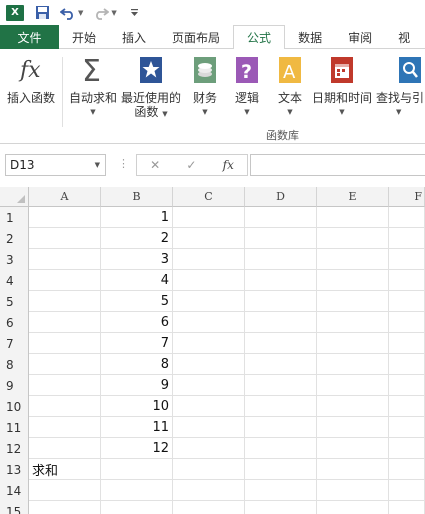 The height and width of the screenshot is (514, 425). I want to click on lookup-dropdown-icon: ▼, so click(398, 112).